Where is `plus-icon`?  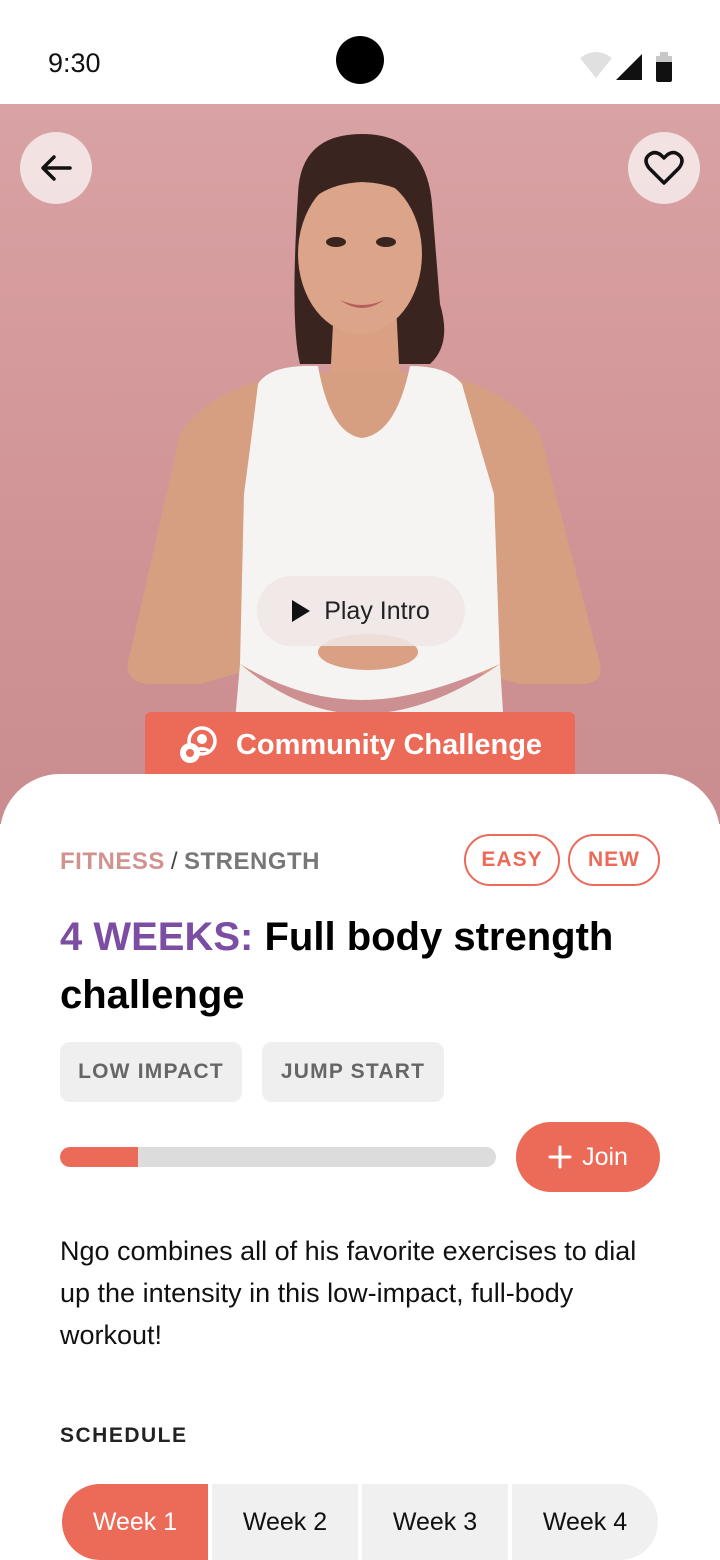 plus-icon is located at coordinates (560, 1157).